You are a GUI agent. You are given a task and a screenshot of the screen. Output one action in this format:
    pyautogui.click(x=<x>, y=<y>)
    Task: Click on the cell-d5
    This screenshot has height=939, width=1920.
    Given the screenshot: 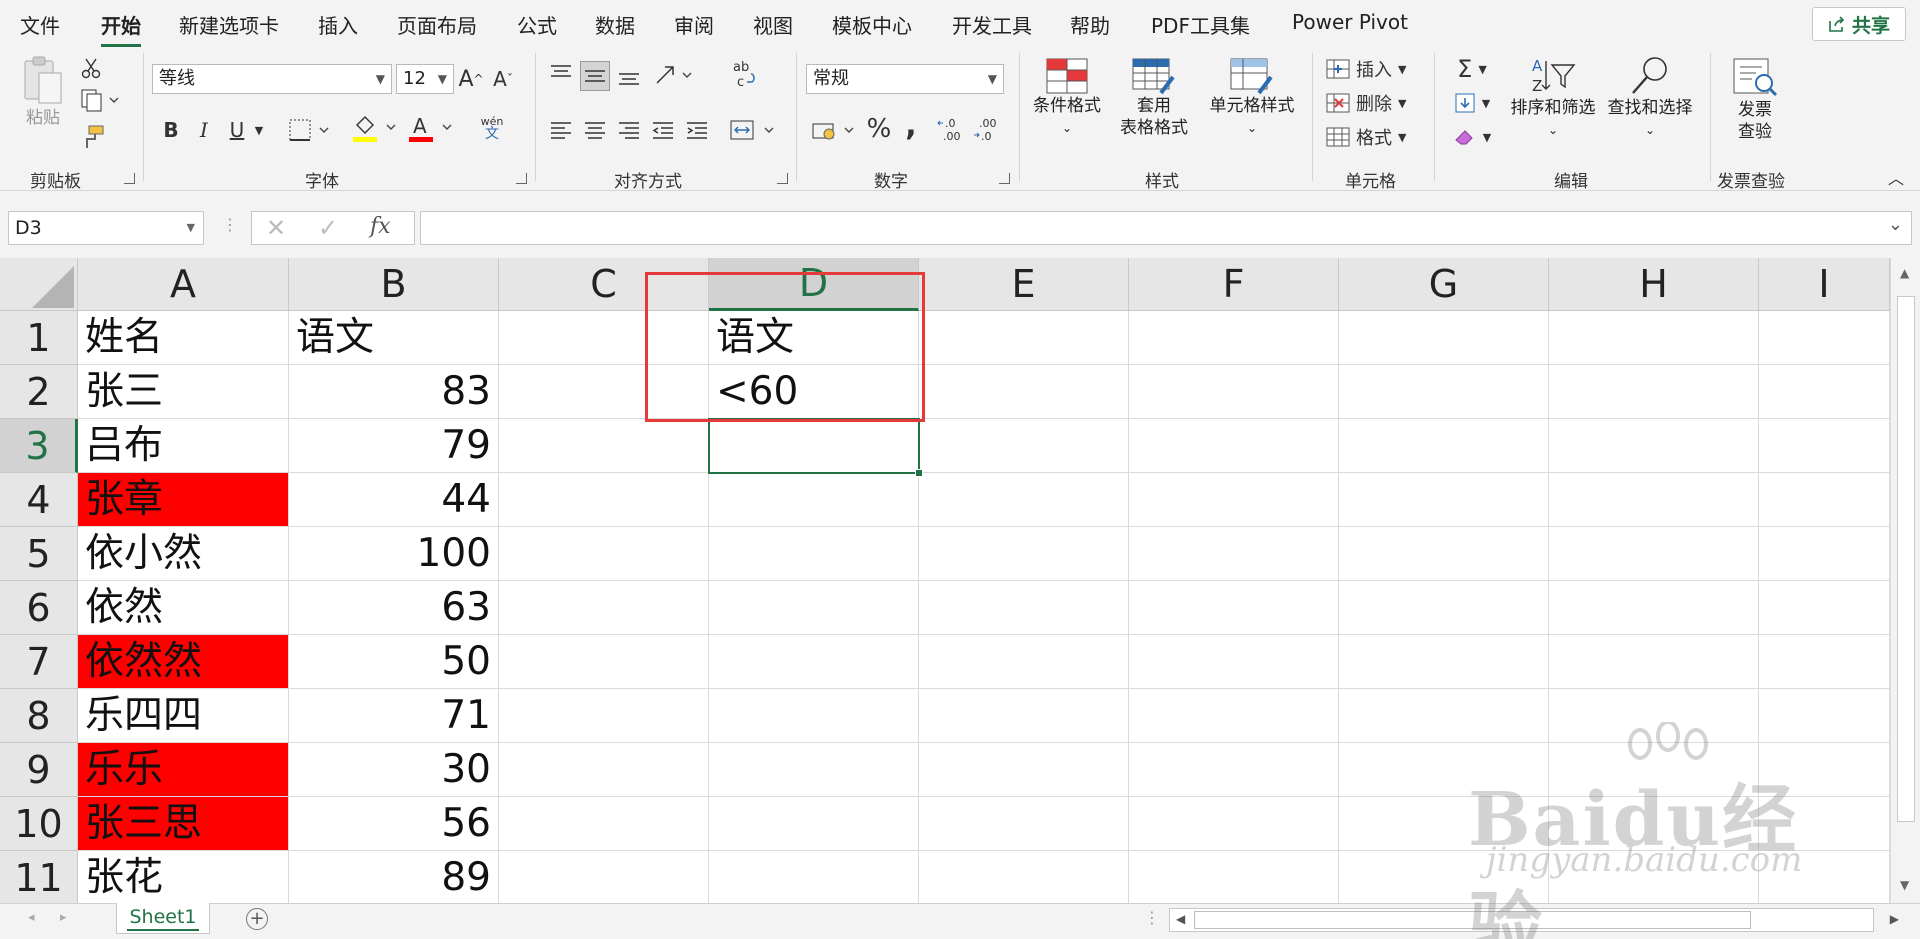 What is the action you would take?
    pyautogui.click(x=814, y=554)
    